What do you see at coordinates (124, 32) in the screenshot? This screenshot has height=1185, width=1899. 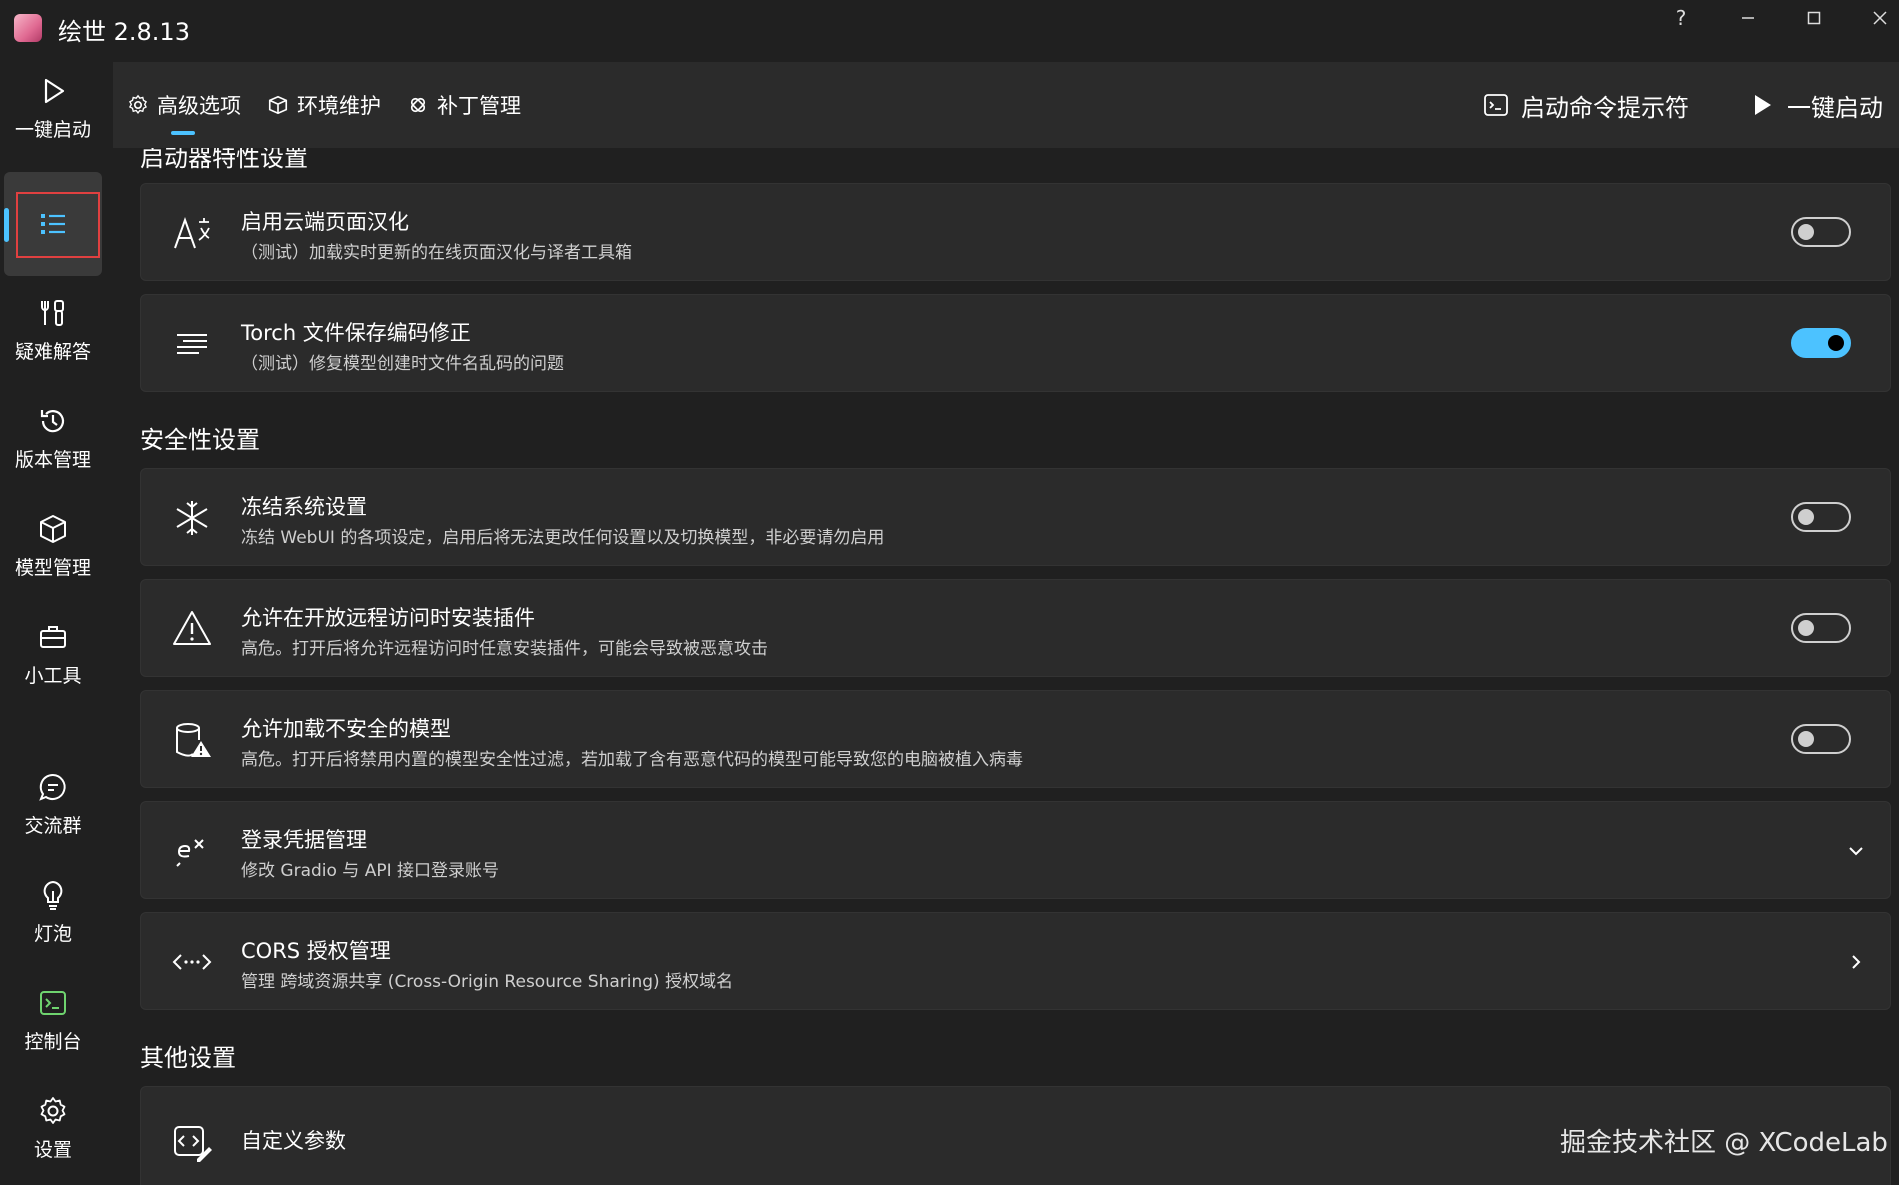 I see `app-title: 绘世 2.8.13` at bounding box center [124, 32].